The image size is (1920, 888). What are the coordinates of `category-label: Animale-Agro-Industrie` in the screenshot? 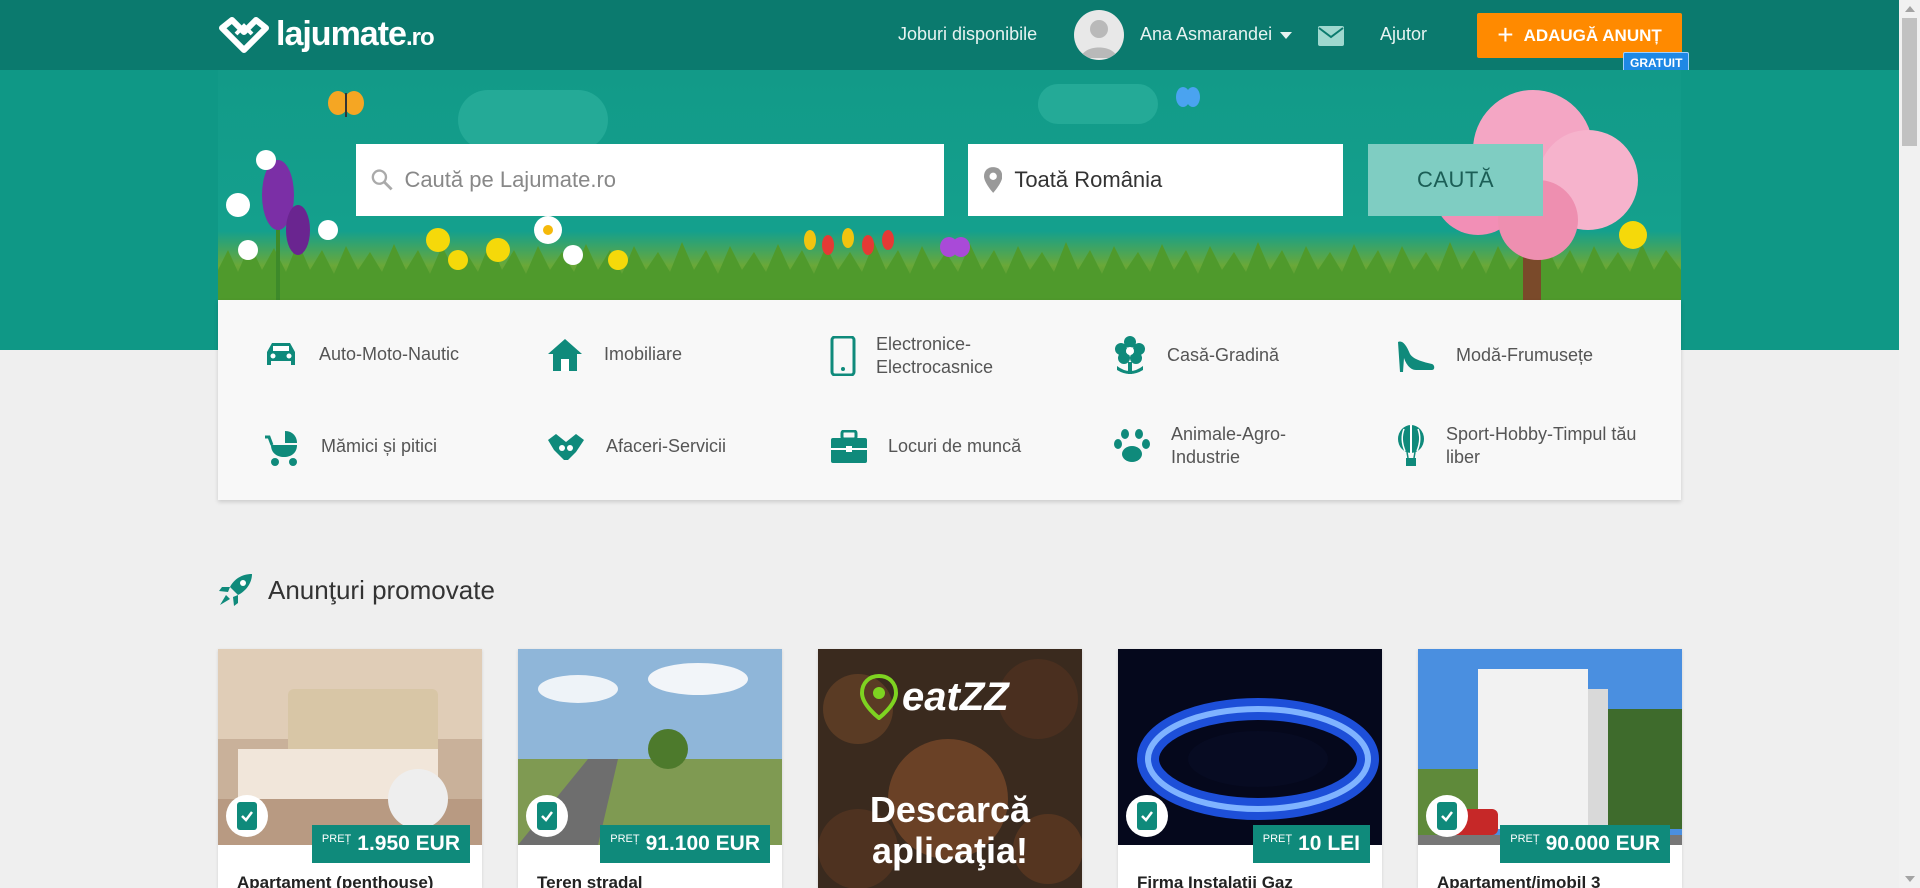 It's located at (1229, 446).